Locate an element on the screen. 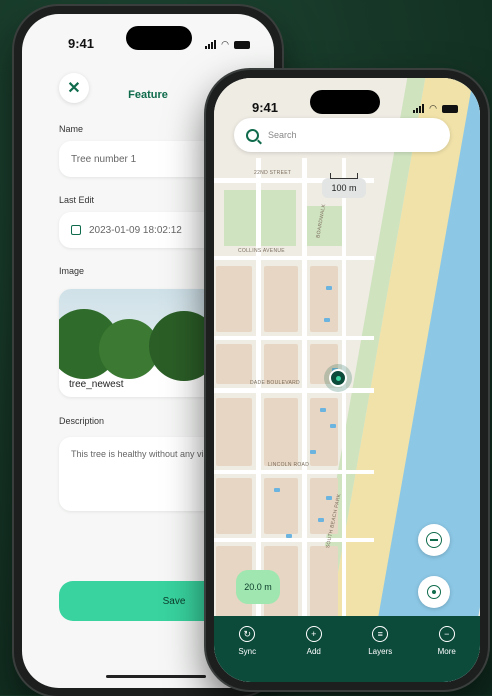 The width and height of the screenshot is (492, 696). tree-marker is located at coordinates (338, 378).